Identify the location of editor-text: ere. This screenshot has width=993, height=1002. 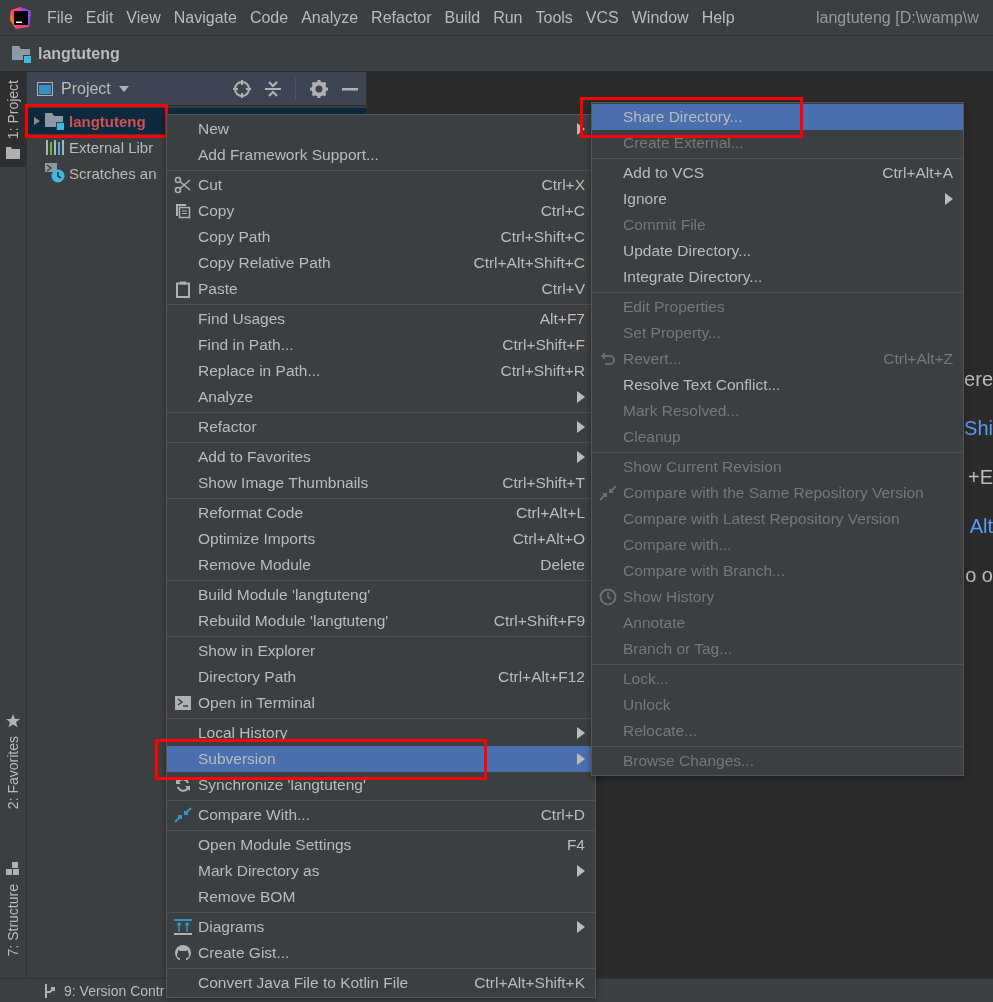
(978, 379).